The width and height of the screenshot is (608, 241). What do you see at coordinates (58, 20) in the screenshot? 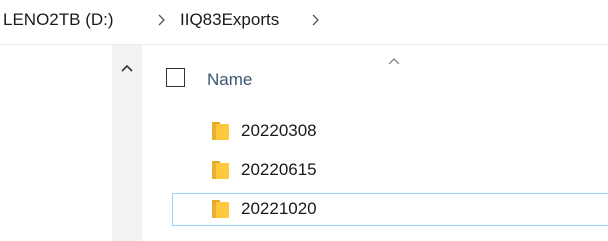
I see `breadcrumb-drive: LENO2TB (D:)` at bounding box center [58, 20].